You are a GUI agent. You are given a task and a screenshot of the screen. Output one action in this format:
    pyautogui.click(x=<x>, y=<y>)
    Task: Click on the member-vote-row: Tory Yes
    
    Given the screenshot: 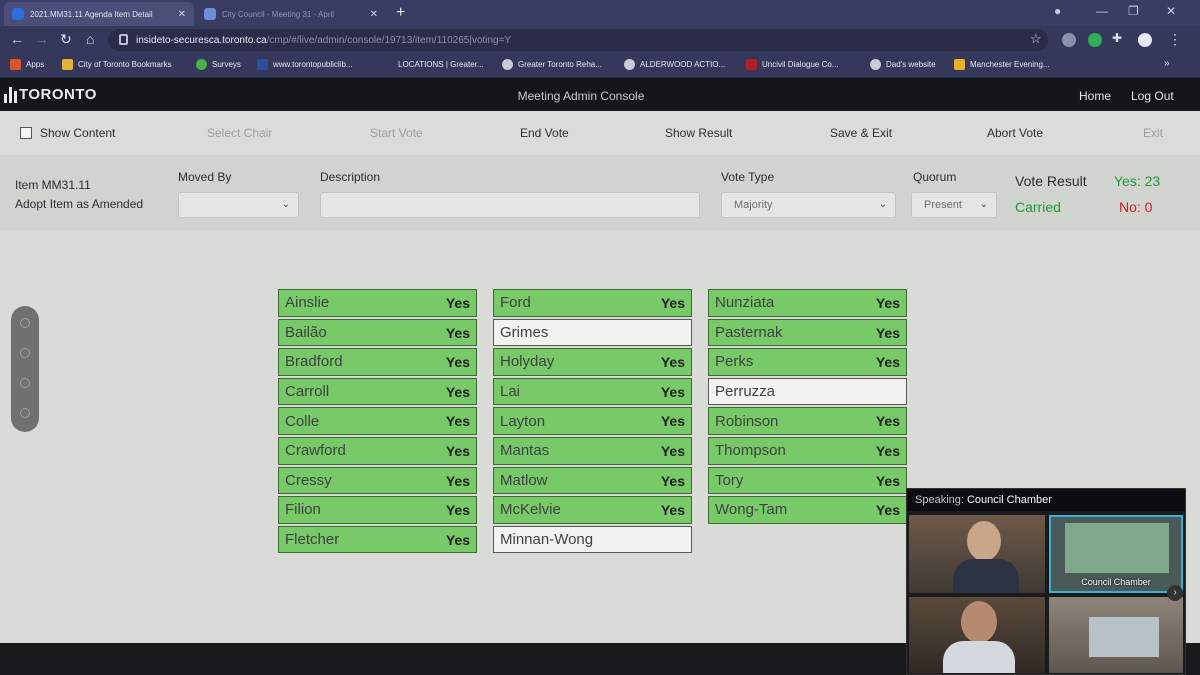 What is the action you would take?
    pyautogui.click(x=807, y=480)
    